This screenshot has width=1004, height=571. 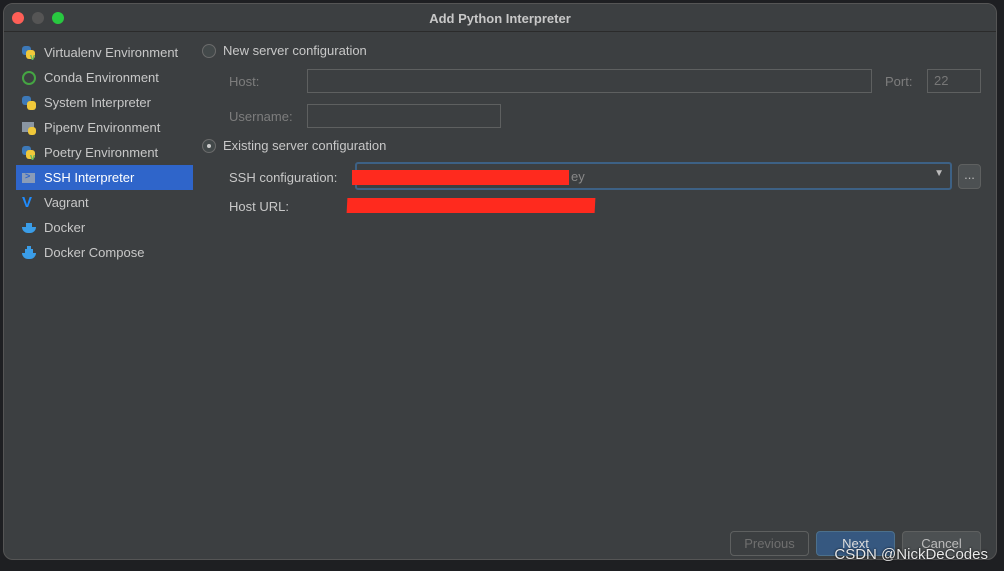 I want to click on sidebar-item-label: Poetry Environment, so click(x=101, y=152).